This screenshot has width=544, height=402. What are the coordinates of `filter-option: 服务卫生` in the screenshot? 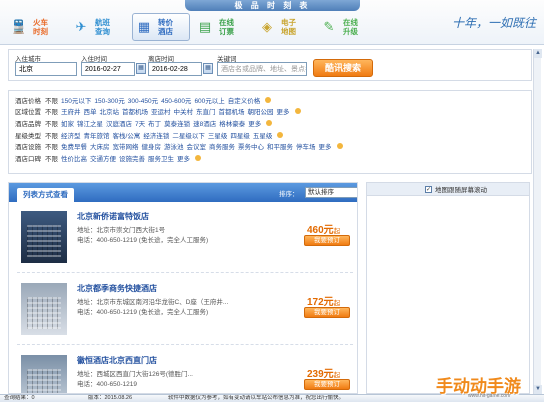 It's located at (161, 158).